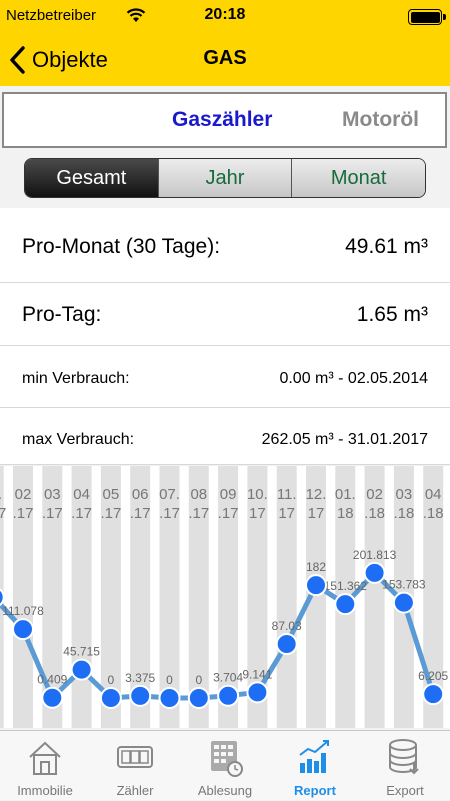  What do you see at coordinates (62, 314) in the screenshot?
I see `stat-label: Pro-Tag:` at bounding box center [62, 314].